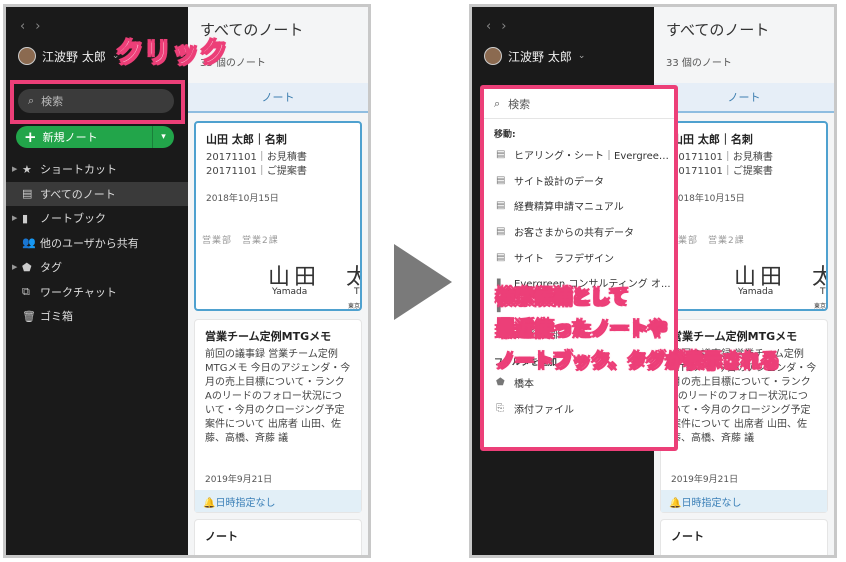 This screenshot has width=846, height=562. Describe the element at coordinates (505, 135) in the screenshot. I see `section-heading-move: 移動:` at that location.